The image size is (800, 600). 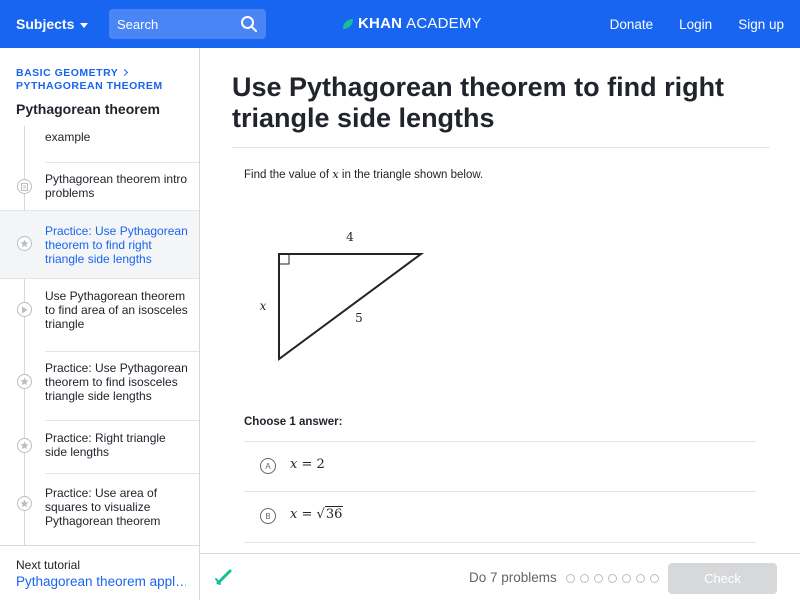 What do you see at coordinates (293, 422) in the screenshot?
I see `choose-label: Choose 1 answer:` at bounding box center [293, 422].